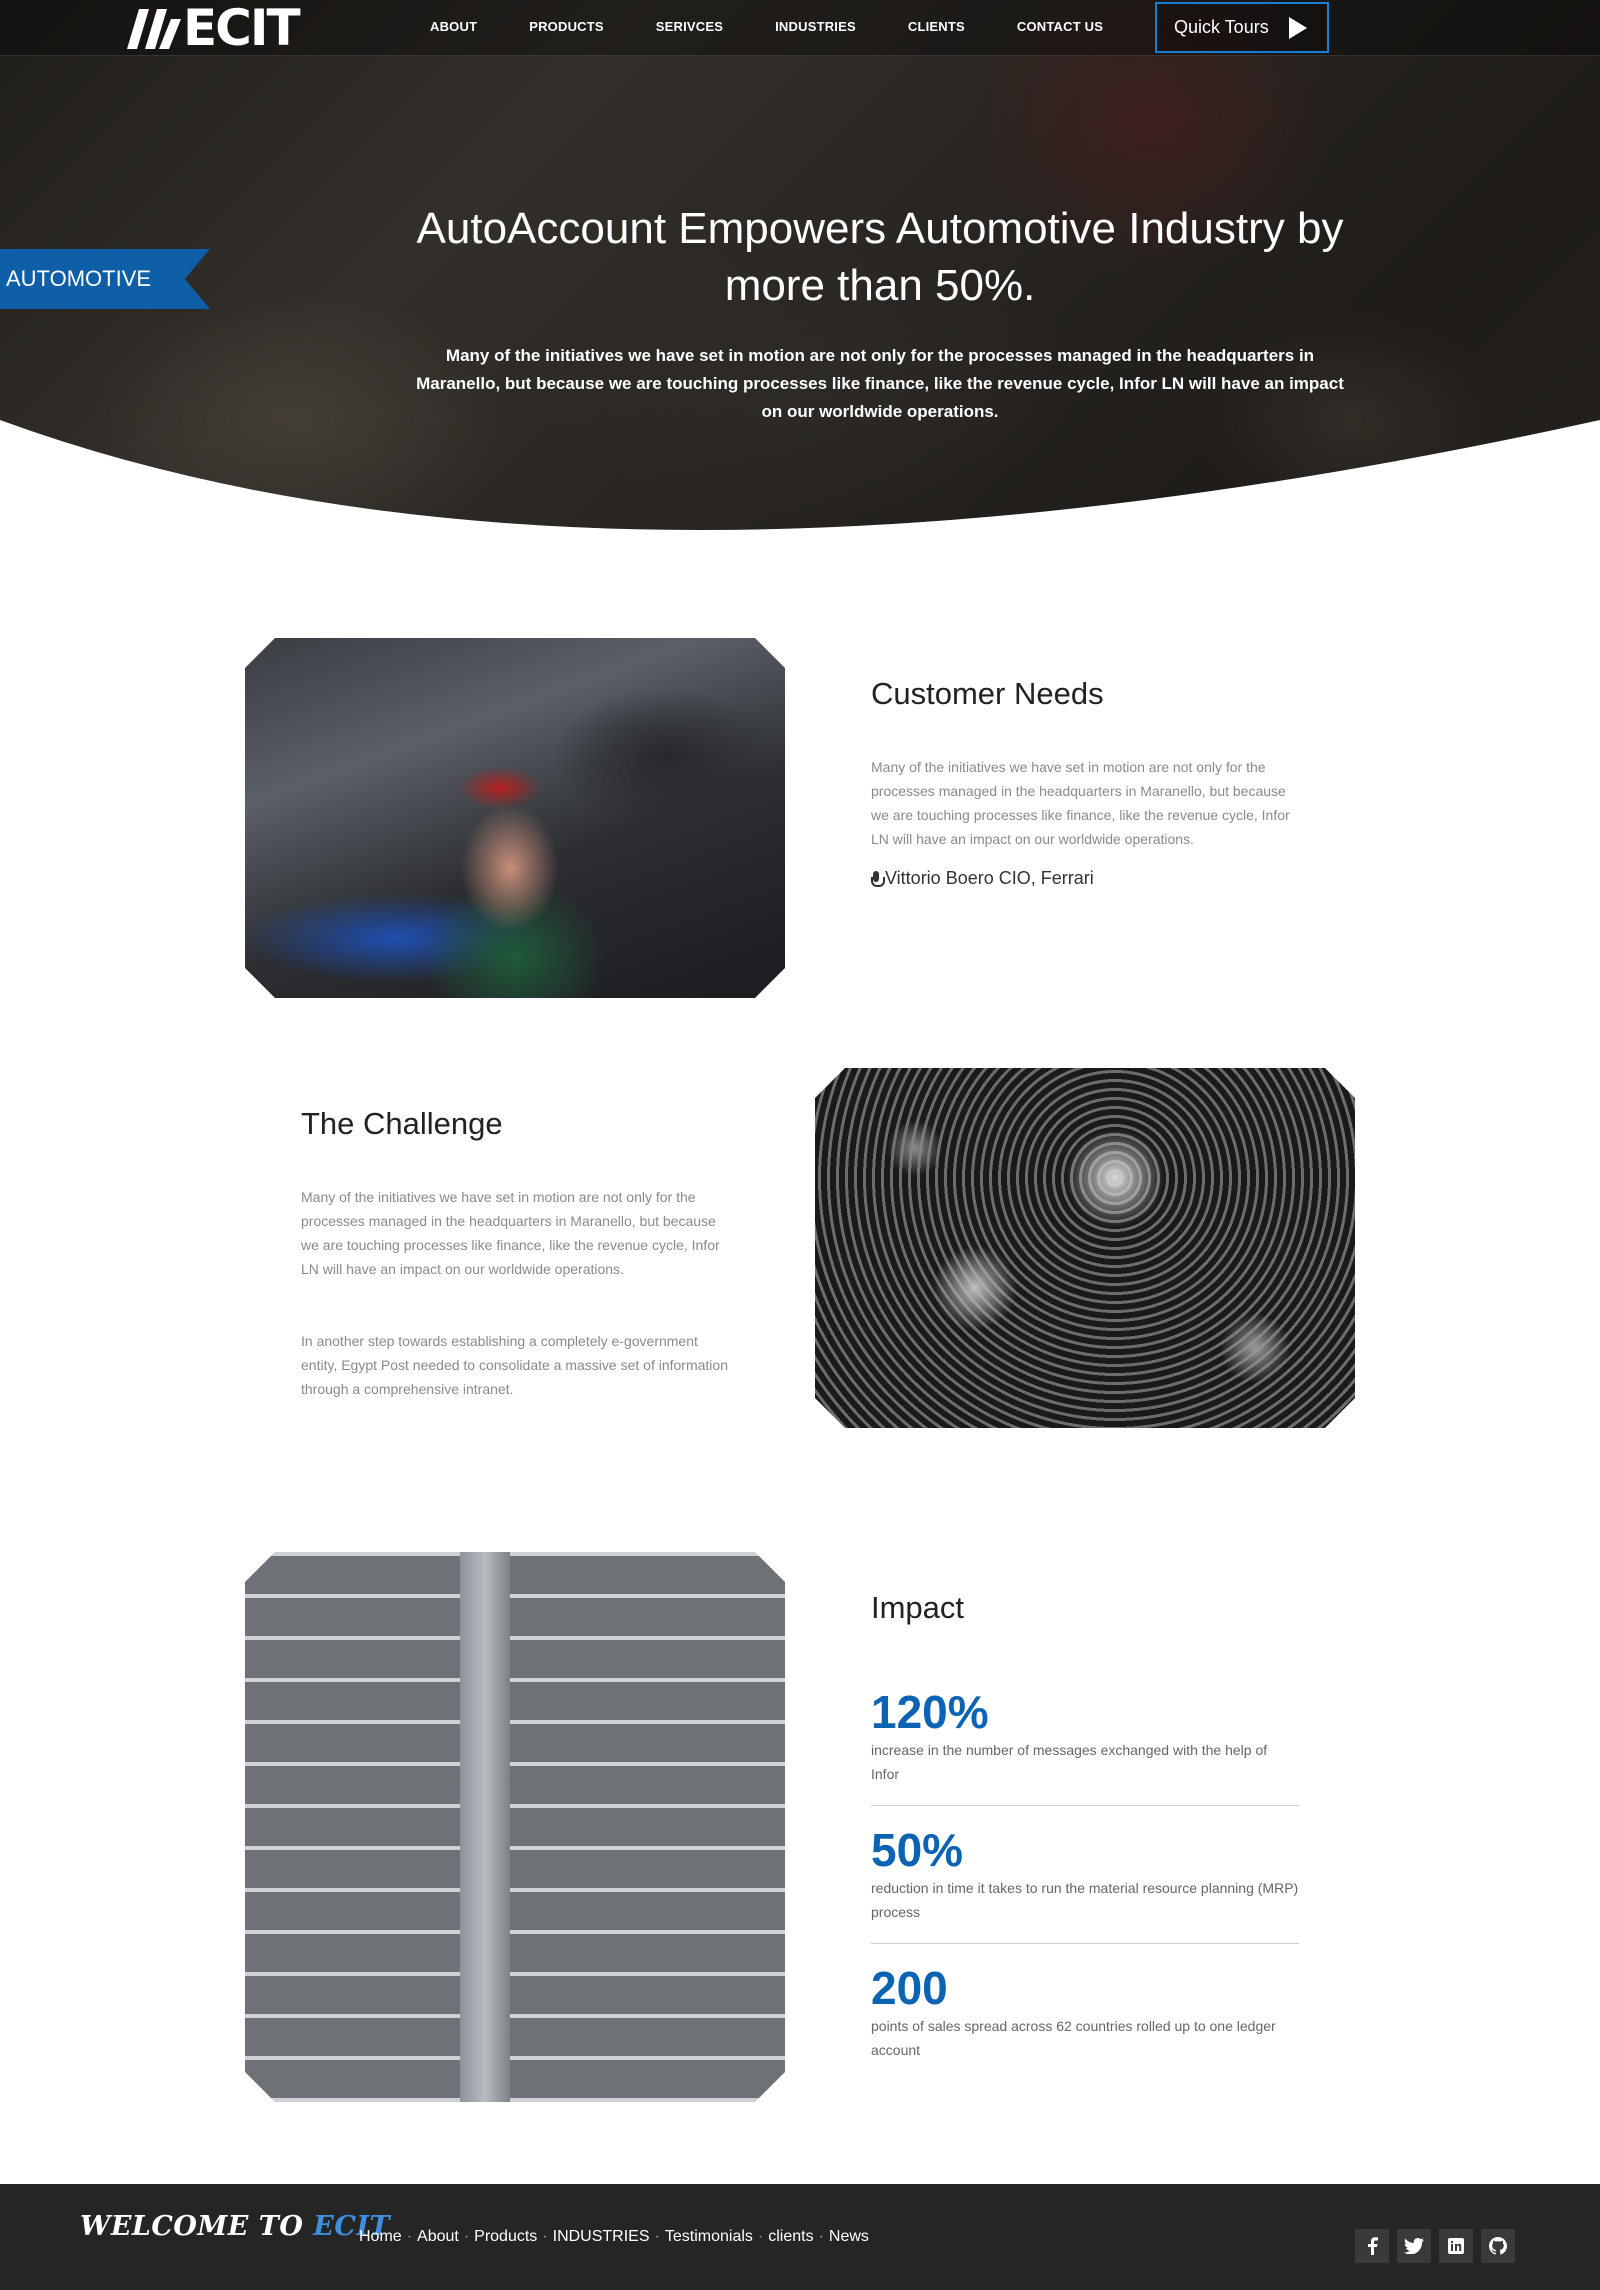  What do you see at coordinates (849, 2237) in the screenshot?
I see `footer-link-news: News` at bounding box center [849, 2237].